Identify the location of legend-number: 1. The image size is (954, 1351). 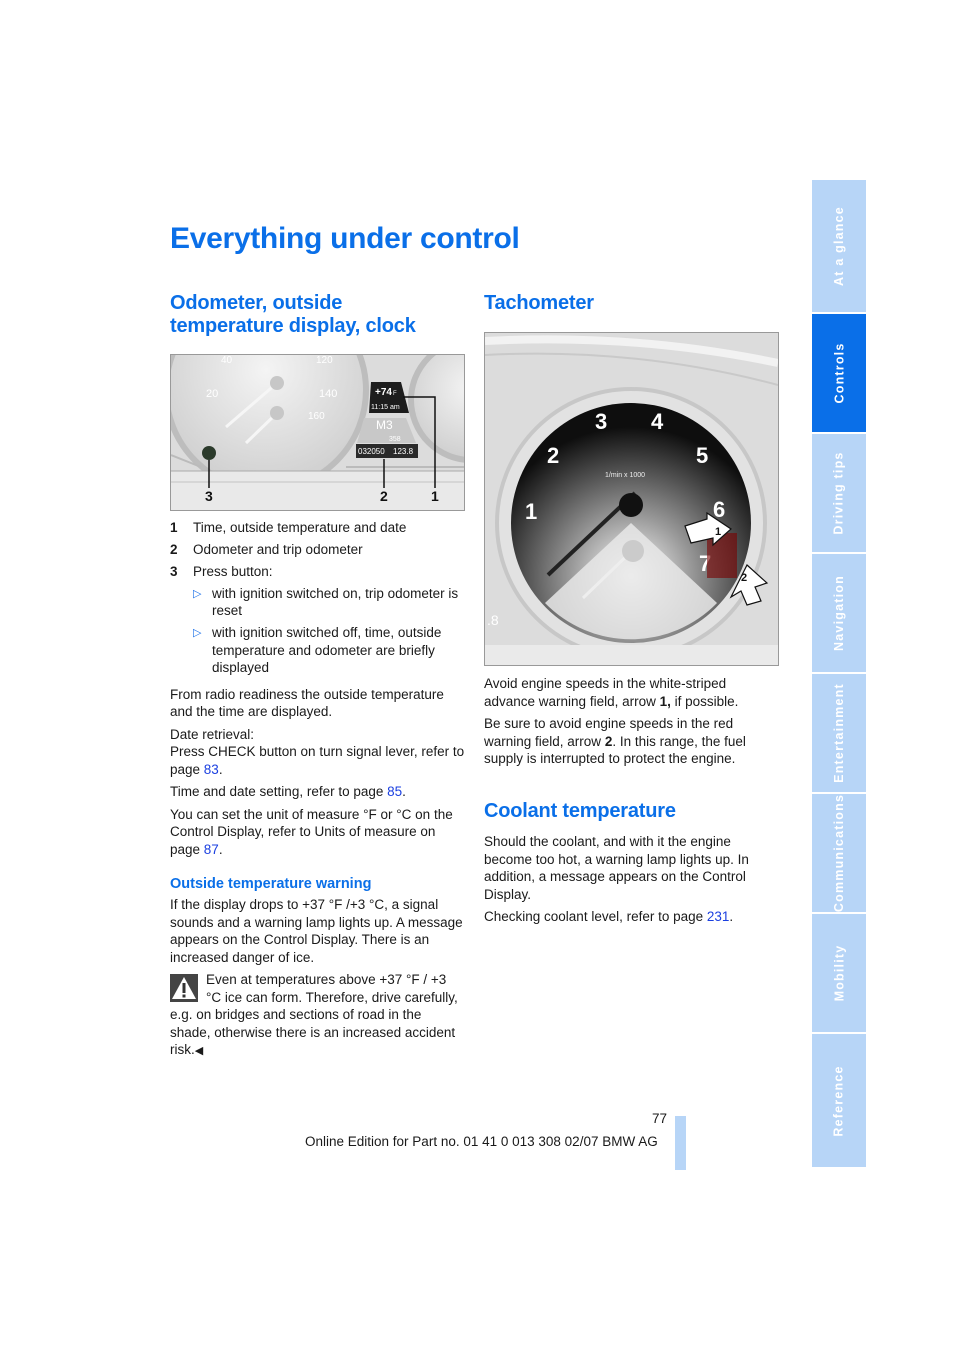
(174, 527).